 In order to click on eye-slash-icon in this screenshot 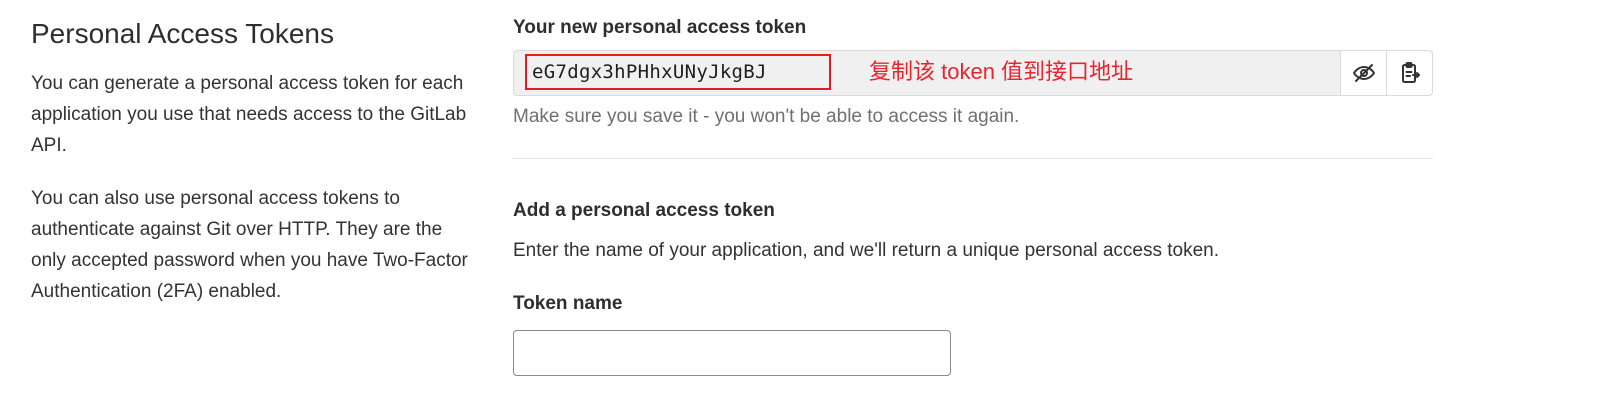, I will do `click(1363, 73)`.